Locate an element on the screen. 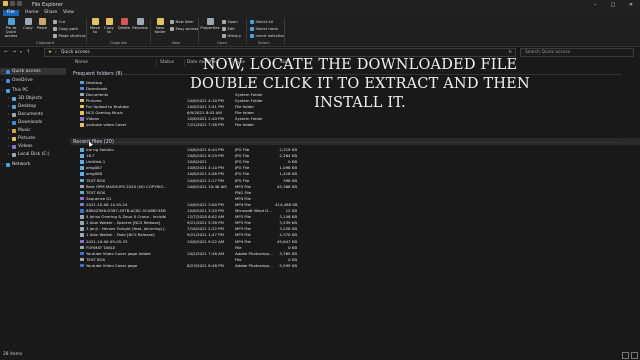  sidebar-item: › Local Disk (C:) is located at coordinates (33, 154).